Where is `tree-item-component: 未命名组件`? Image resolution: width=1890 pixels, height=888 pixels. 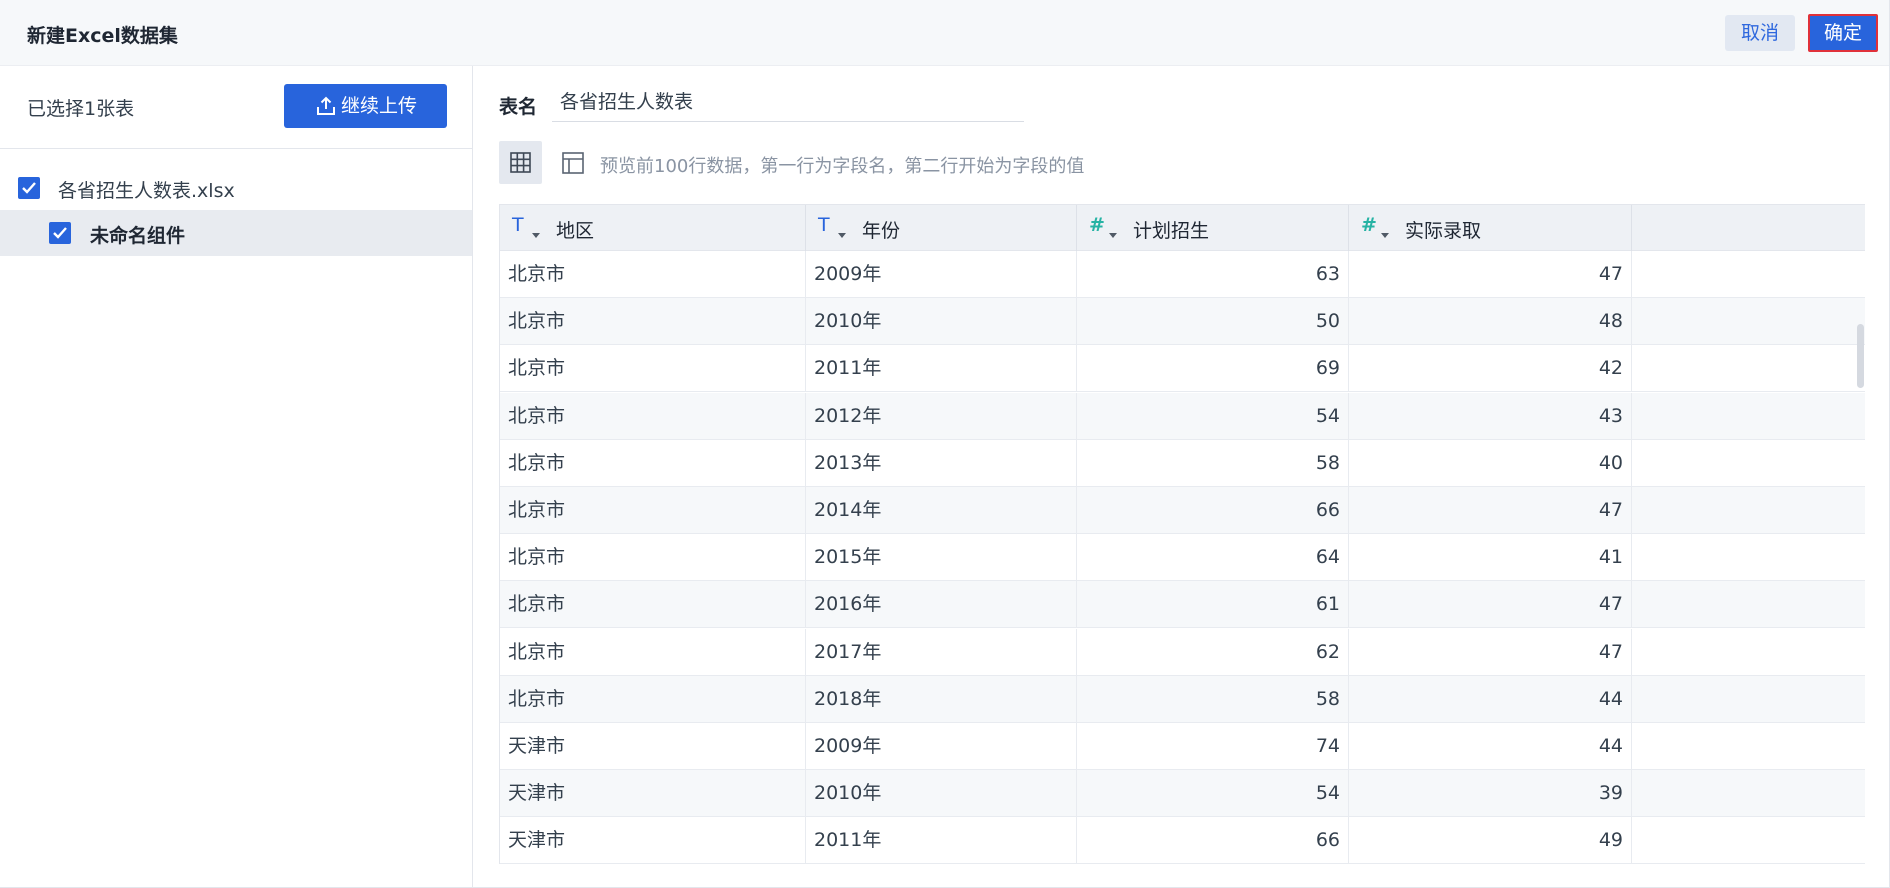 tree-item-component: 未命名组件 is located at coordinates (236, 233).